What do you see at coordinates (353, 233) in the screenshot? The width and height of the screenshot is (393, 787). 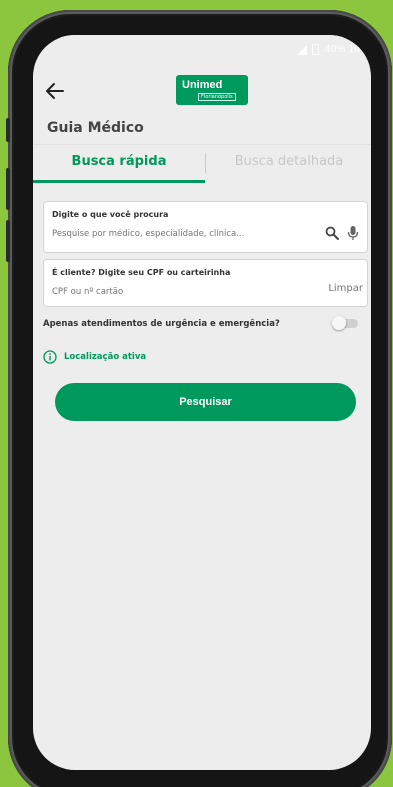 I see `microphone-icon` at bounding box center [353, 233].